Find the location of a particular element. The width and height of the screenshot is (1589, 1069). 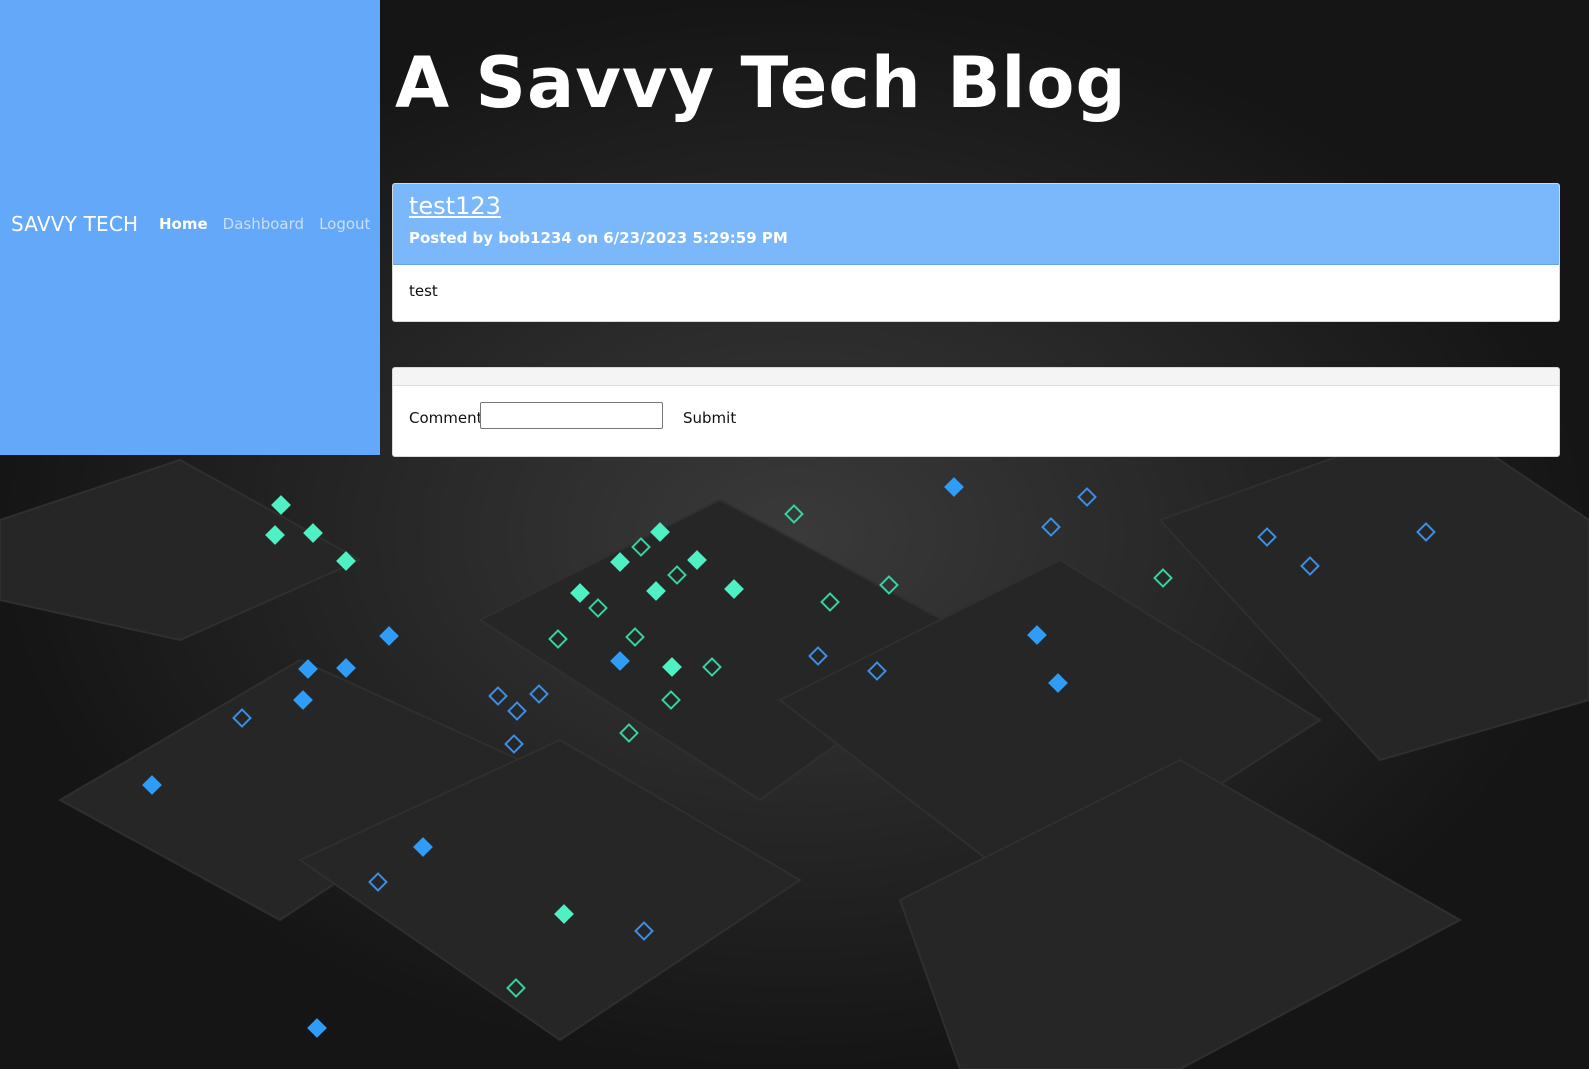

comment-form: Comment Submit is located at coordinates (976, 412).